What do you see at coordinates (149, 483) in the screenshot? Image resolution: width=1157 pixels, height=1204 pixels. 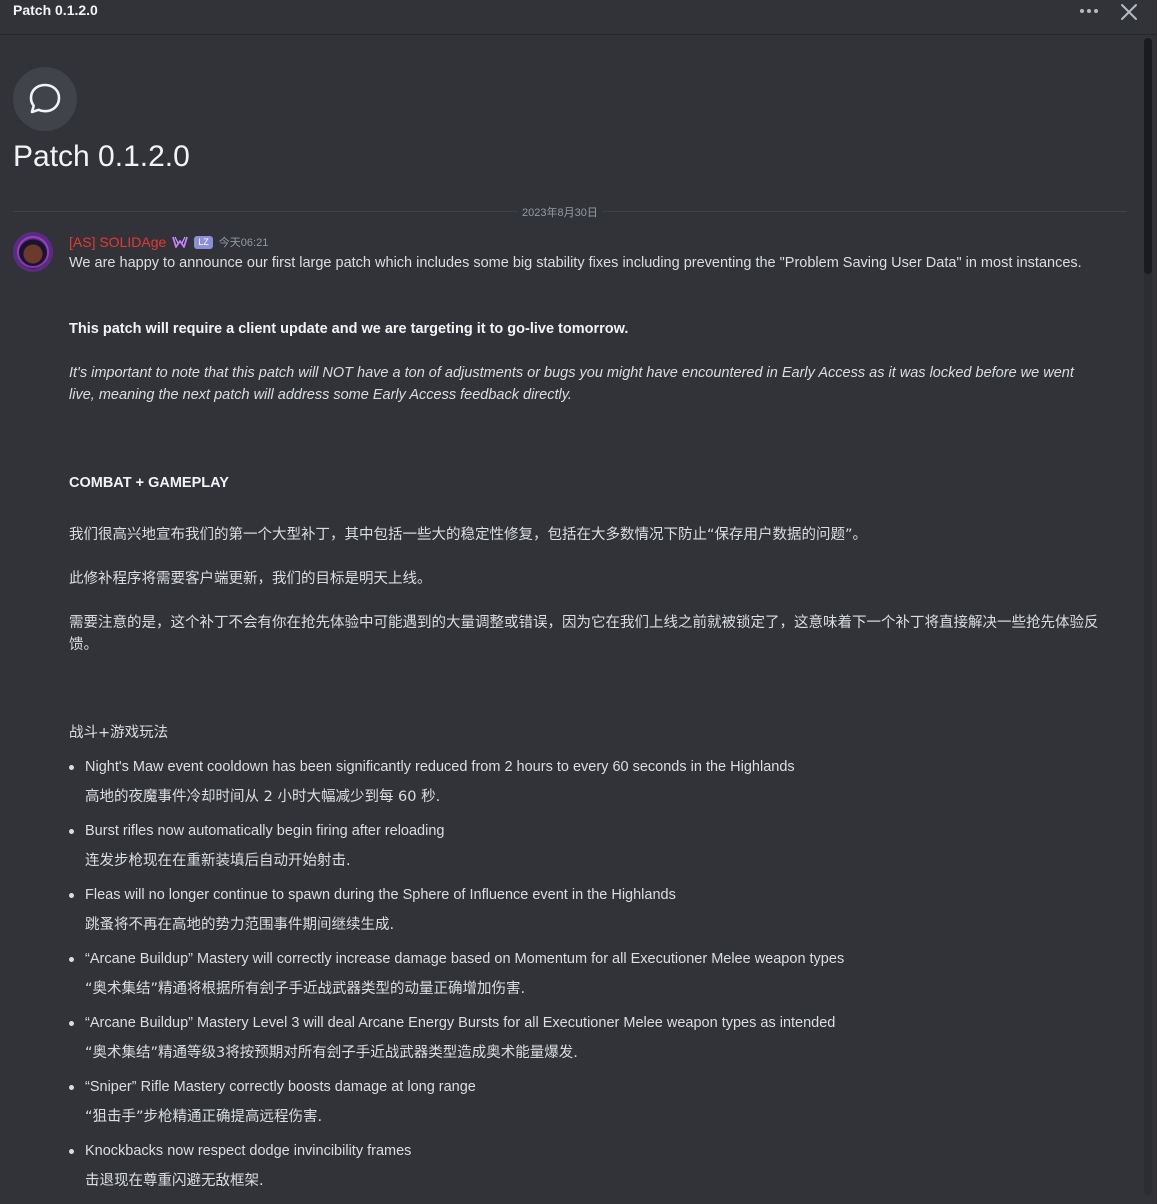 I see `section-heading: COMBAT + GAMEPLAY` at bounding box center [149, 483].